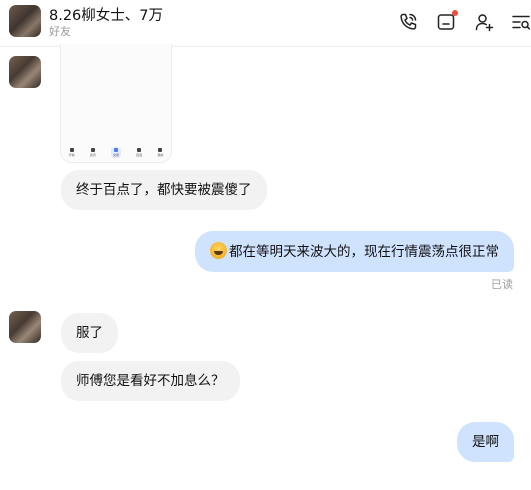 The width and height of the screenshot is (531, 490). I want to click on message-text: 都在等明天来波大的，现在行情震荡点很正常, so click(364, 252).